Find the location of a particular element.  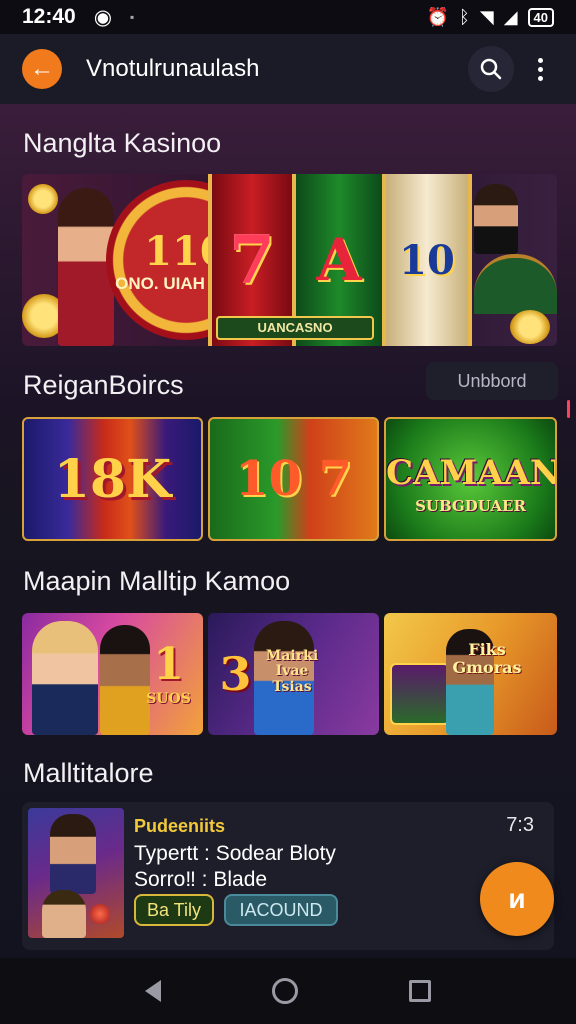

search-icon is located at coordinates (491, 69).